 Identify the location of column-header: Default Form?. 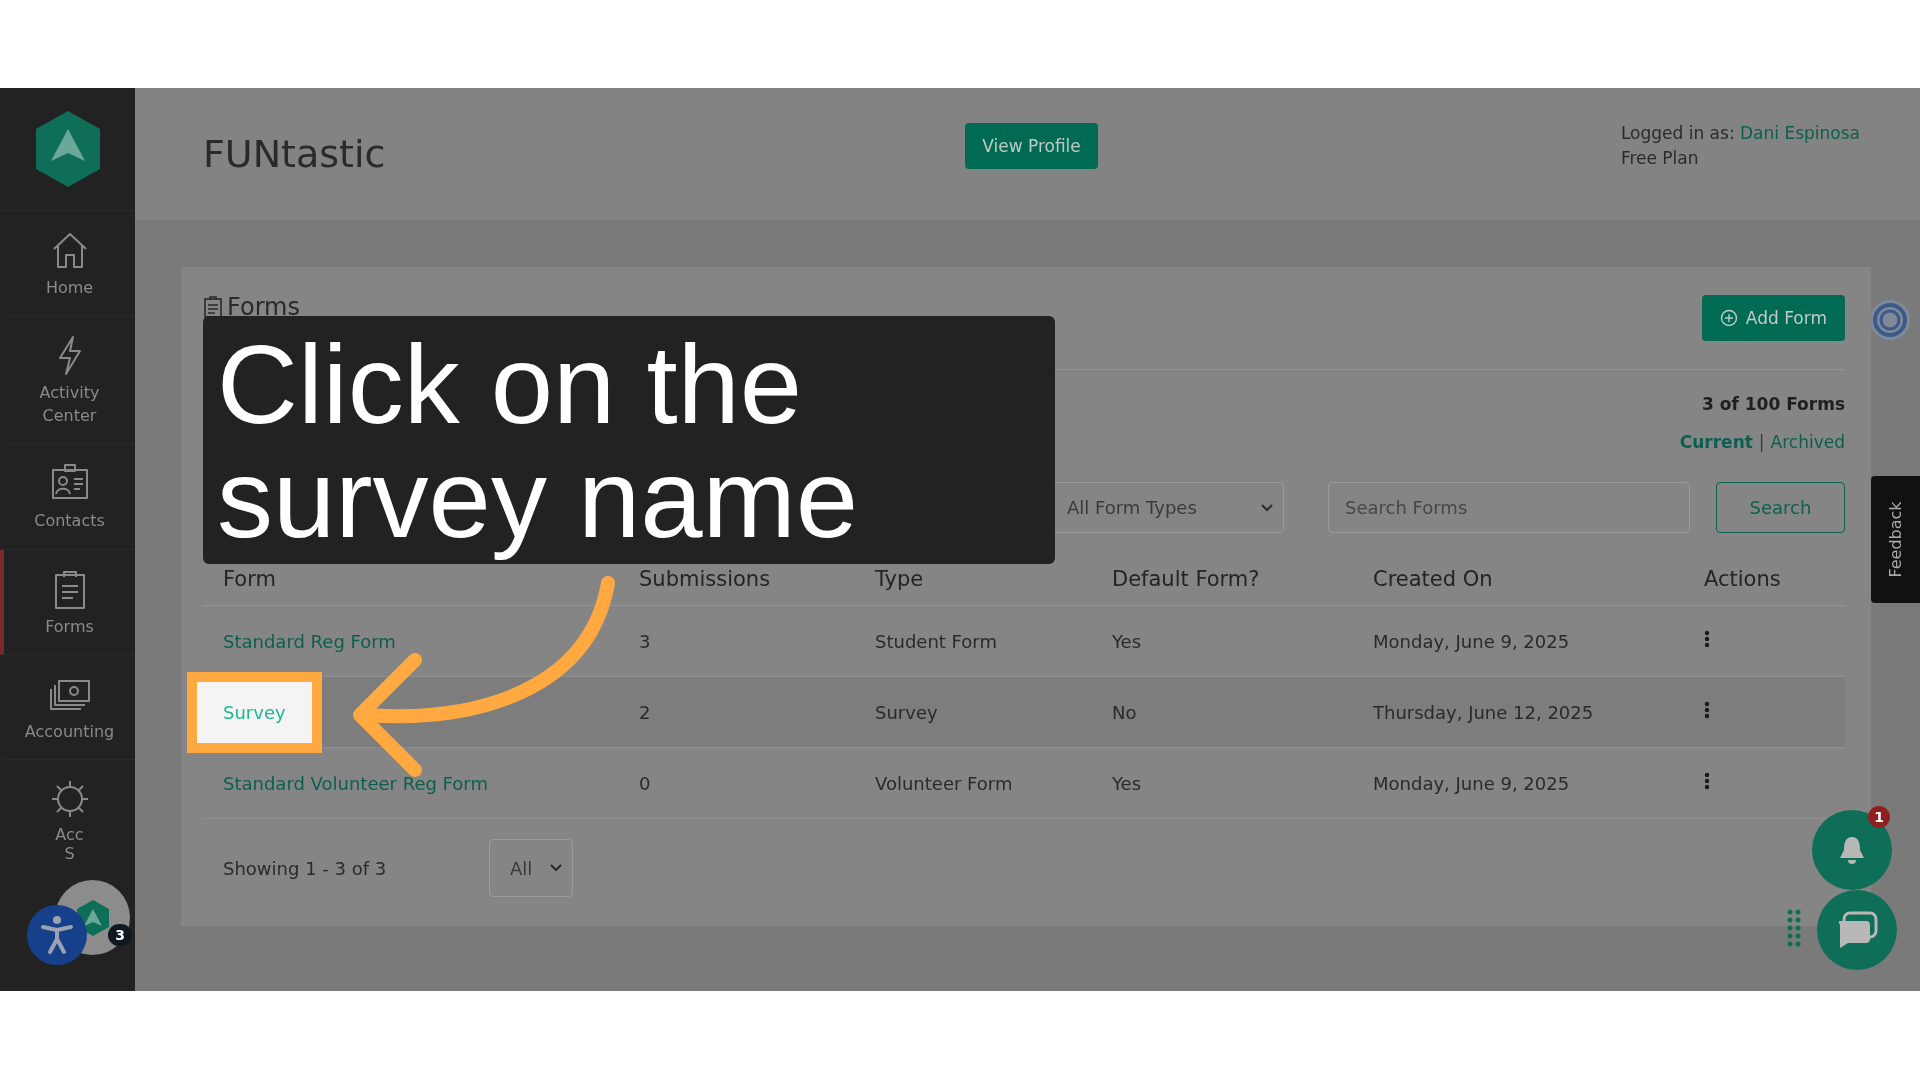
(1222, 576).